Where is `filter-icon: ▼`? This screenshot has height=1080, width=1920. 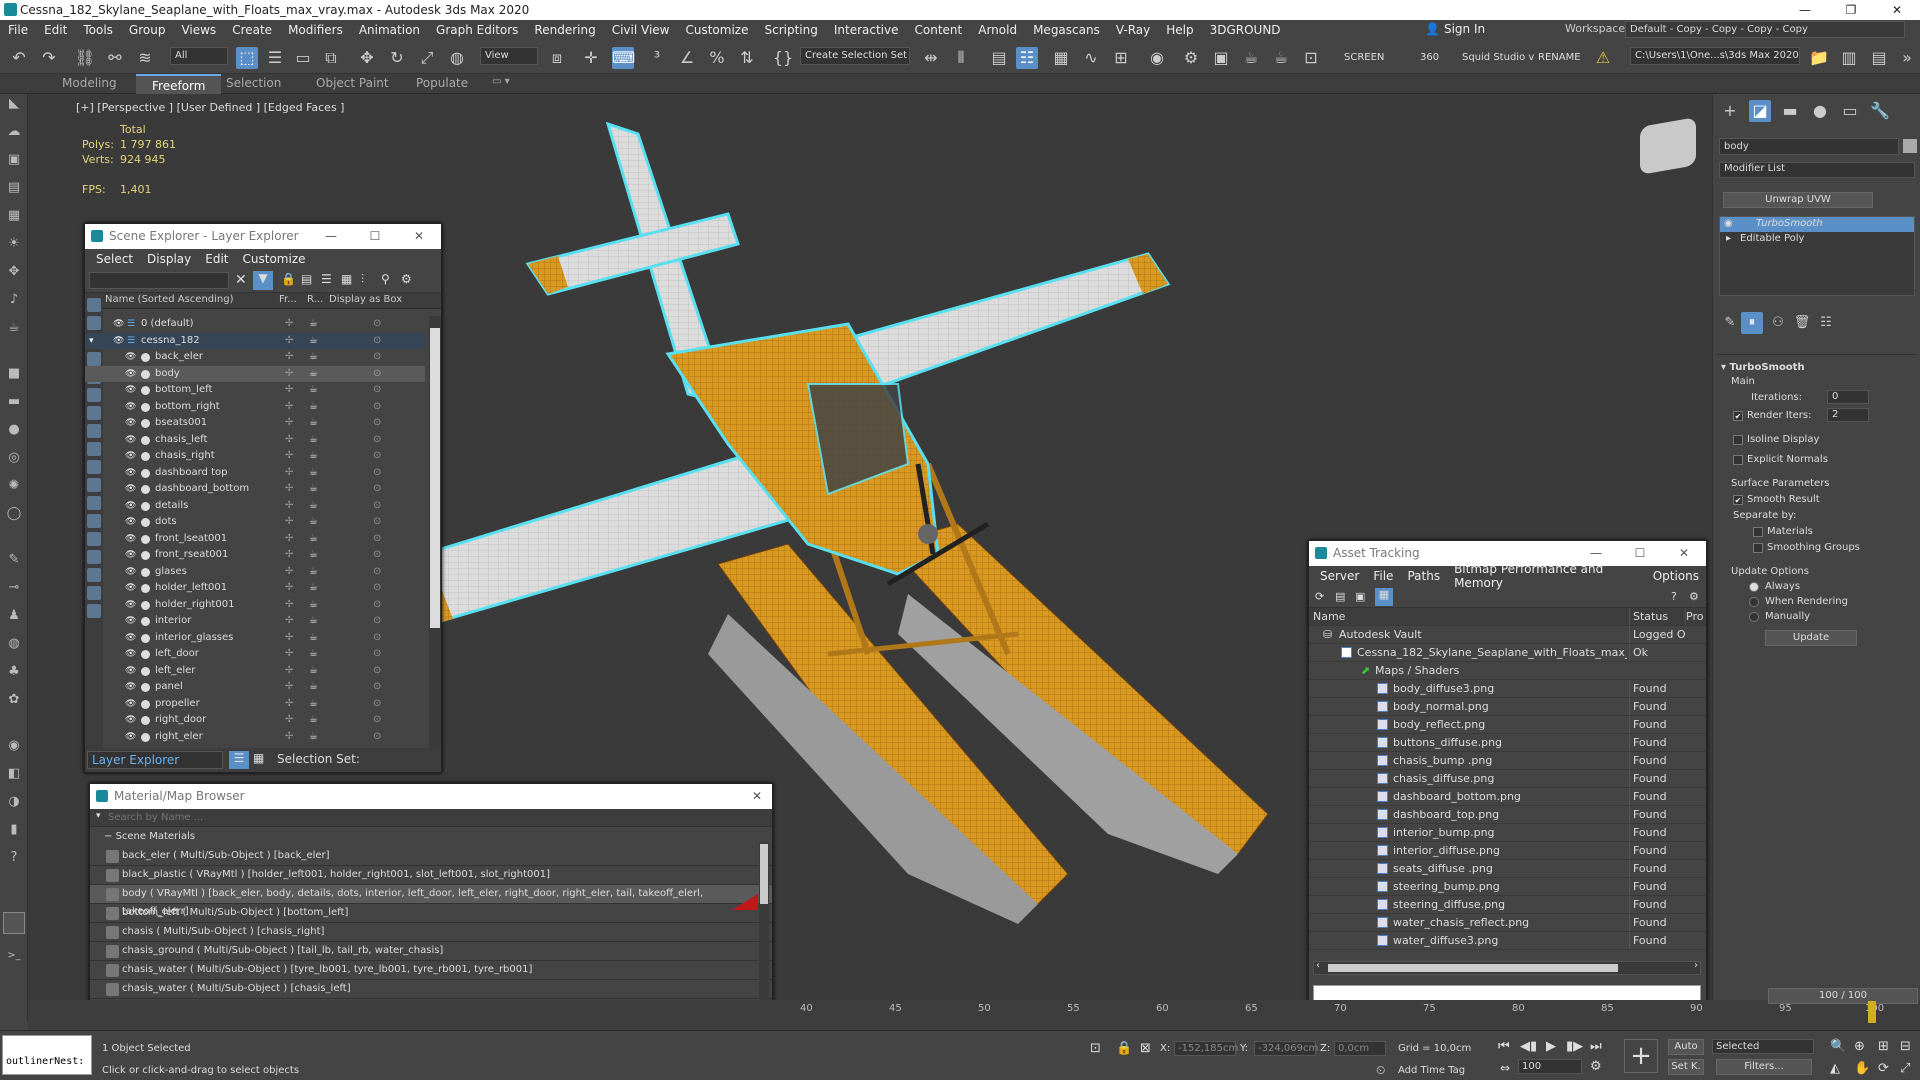 filter-icon: ▼ is located at coordinates (263, 280).